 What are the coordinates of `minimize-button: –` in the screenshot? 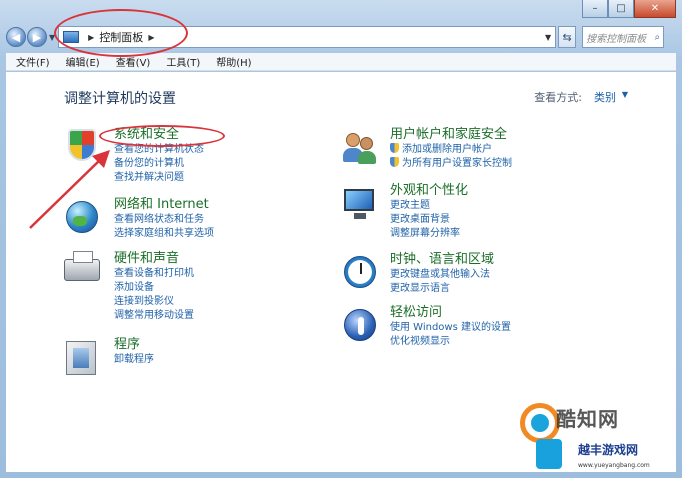 It's located at (595, 9).